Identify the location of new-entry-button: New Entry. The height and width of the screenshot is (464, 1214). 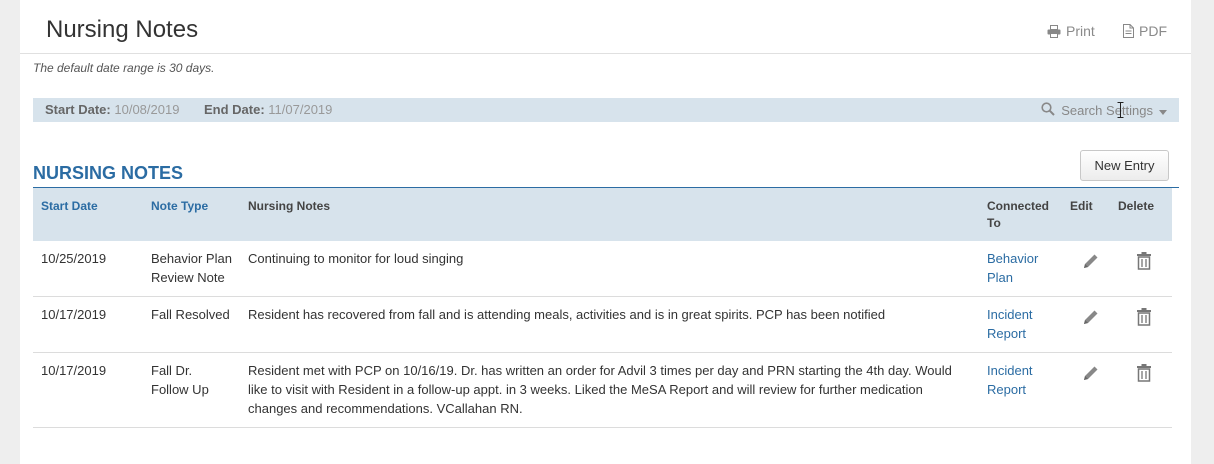
(1124, 165).